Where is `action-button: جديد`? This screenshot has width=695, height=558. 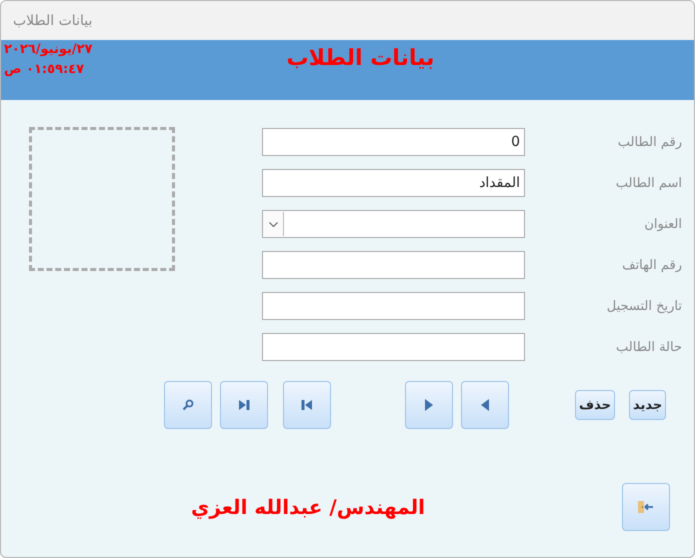
action-button: جديد is located at coordinates (647, 405).